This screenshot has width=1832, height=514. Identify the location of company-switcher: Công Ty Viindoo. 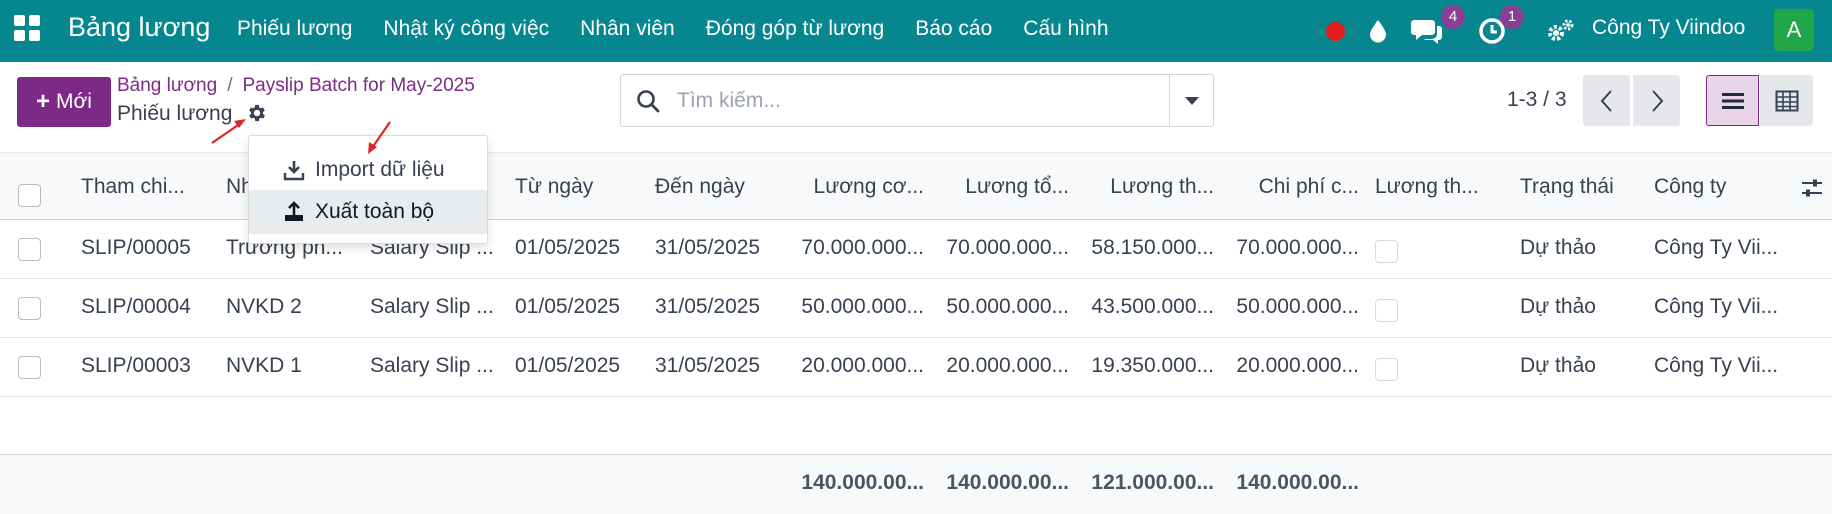
(1668, 28).